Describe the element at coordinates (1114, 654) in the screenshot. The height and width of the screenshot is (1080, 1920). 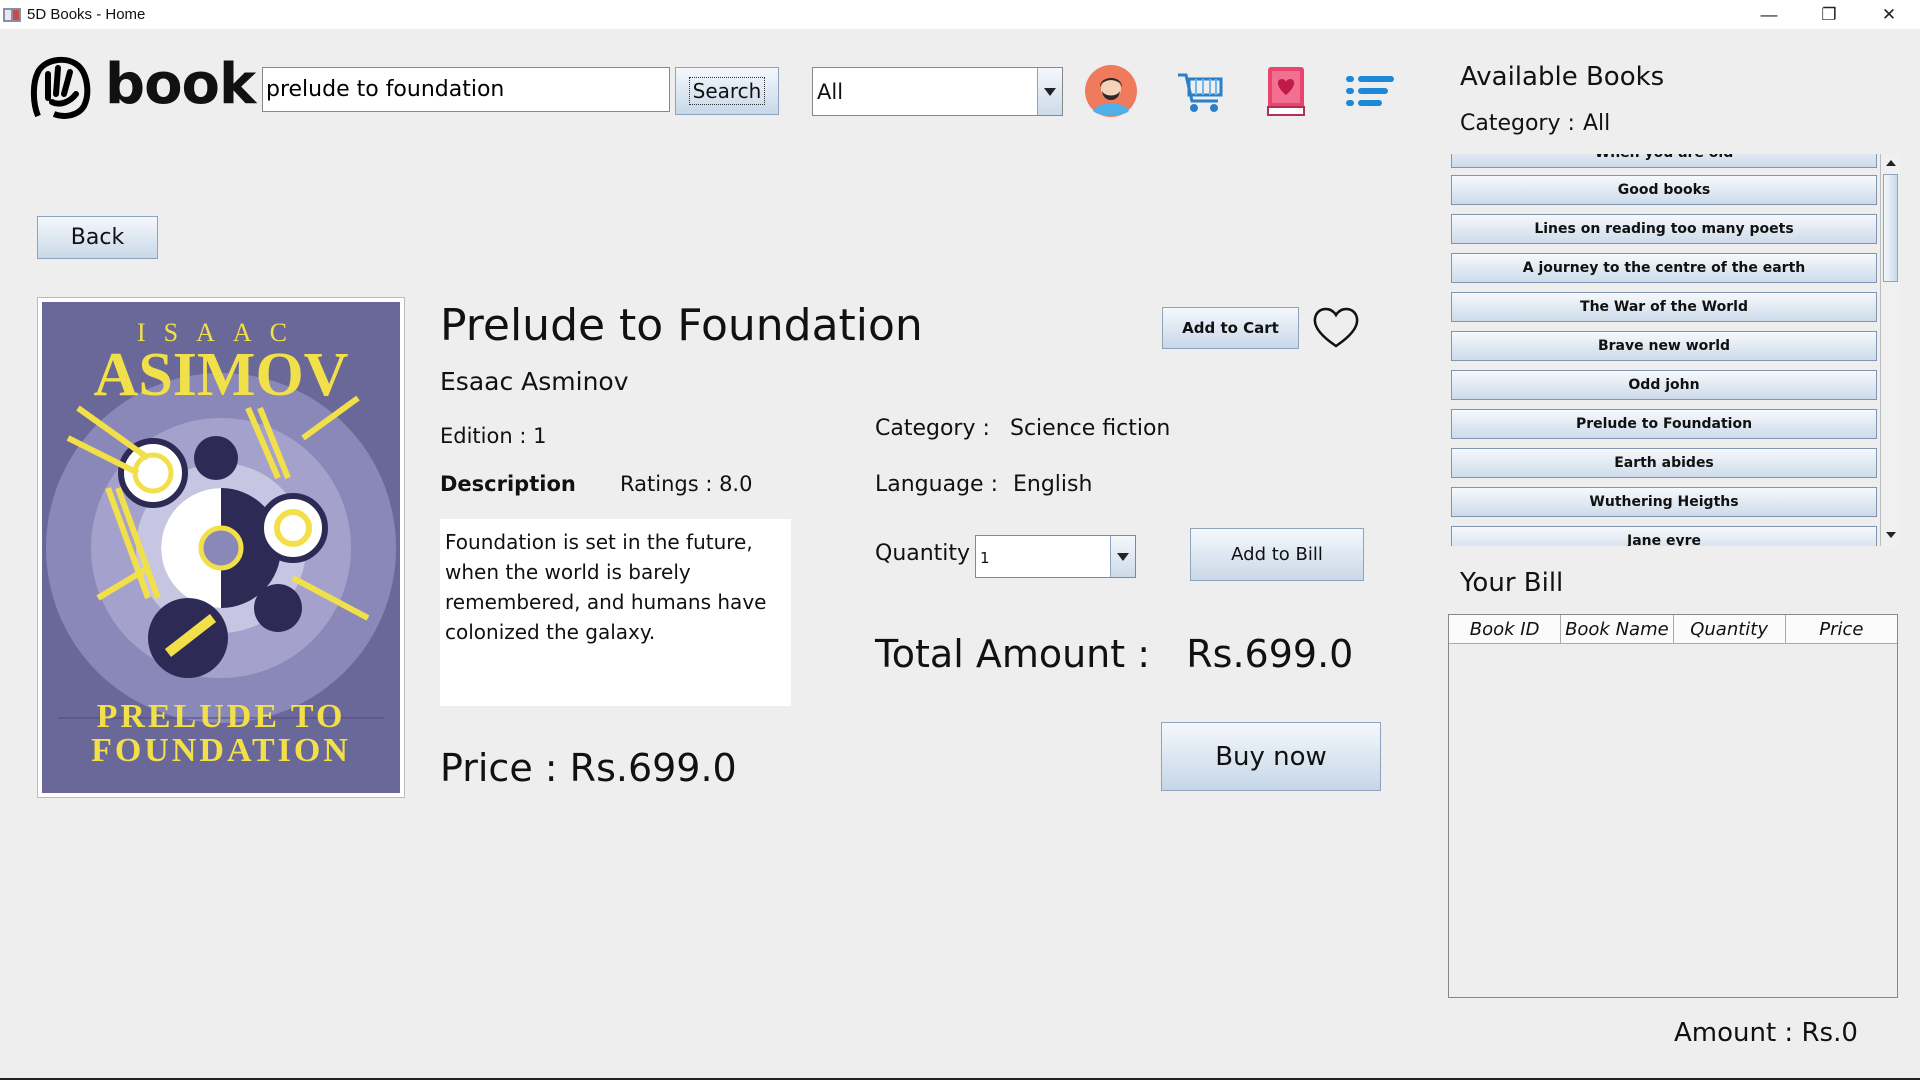
I see `total-amount: Total Amount : Rs.699.0` at that location.